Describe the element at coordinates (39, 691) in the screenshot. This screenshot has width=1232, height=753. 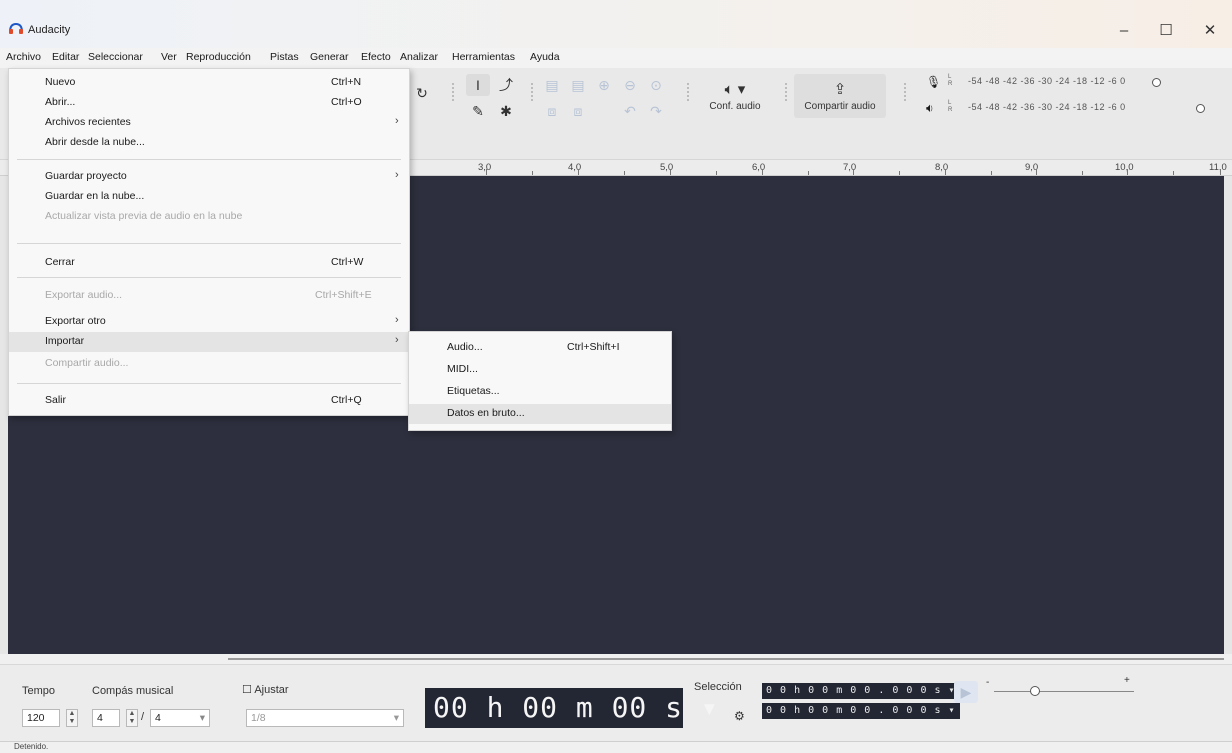
I see `tempo-label: Tempo` at that location.